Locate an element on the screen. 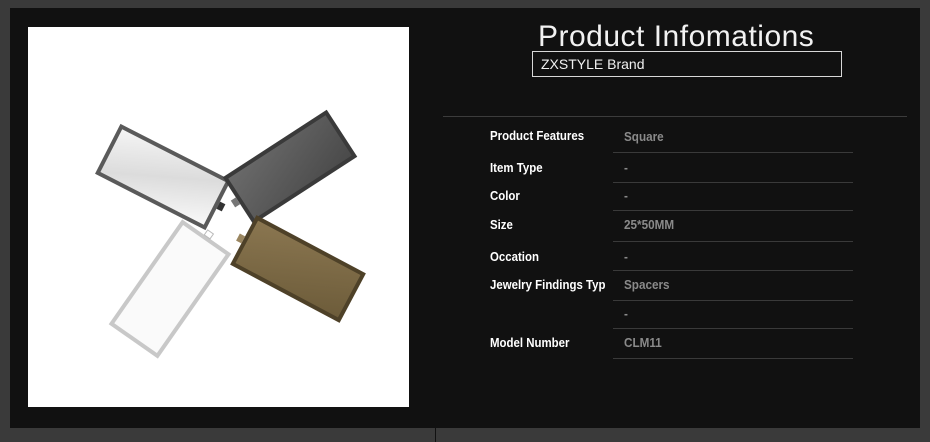 The height and width of the screenshot is (442, 930). spec-value-color: - is located at coordinates (626, 195).